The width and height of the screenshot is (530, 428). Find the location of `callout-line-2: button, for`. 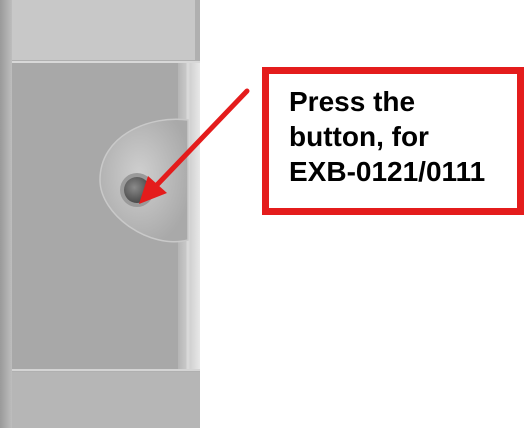

callout-line-2: button, for is located at coordinates (359, 136).